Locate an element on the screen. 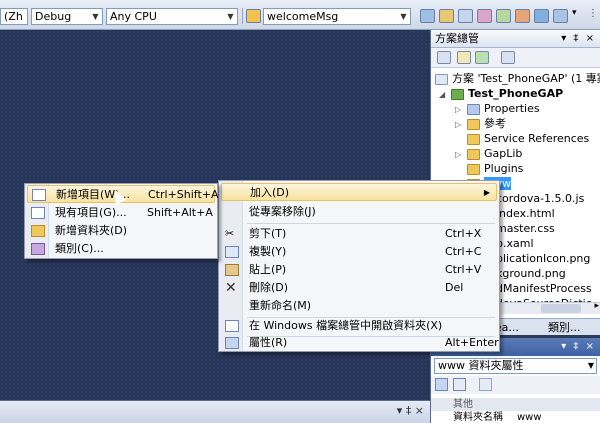 This screenshot has height=423, width=600. bottom-tool-window: ▾ ‡ × is located at coordinates (215, 411).